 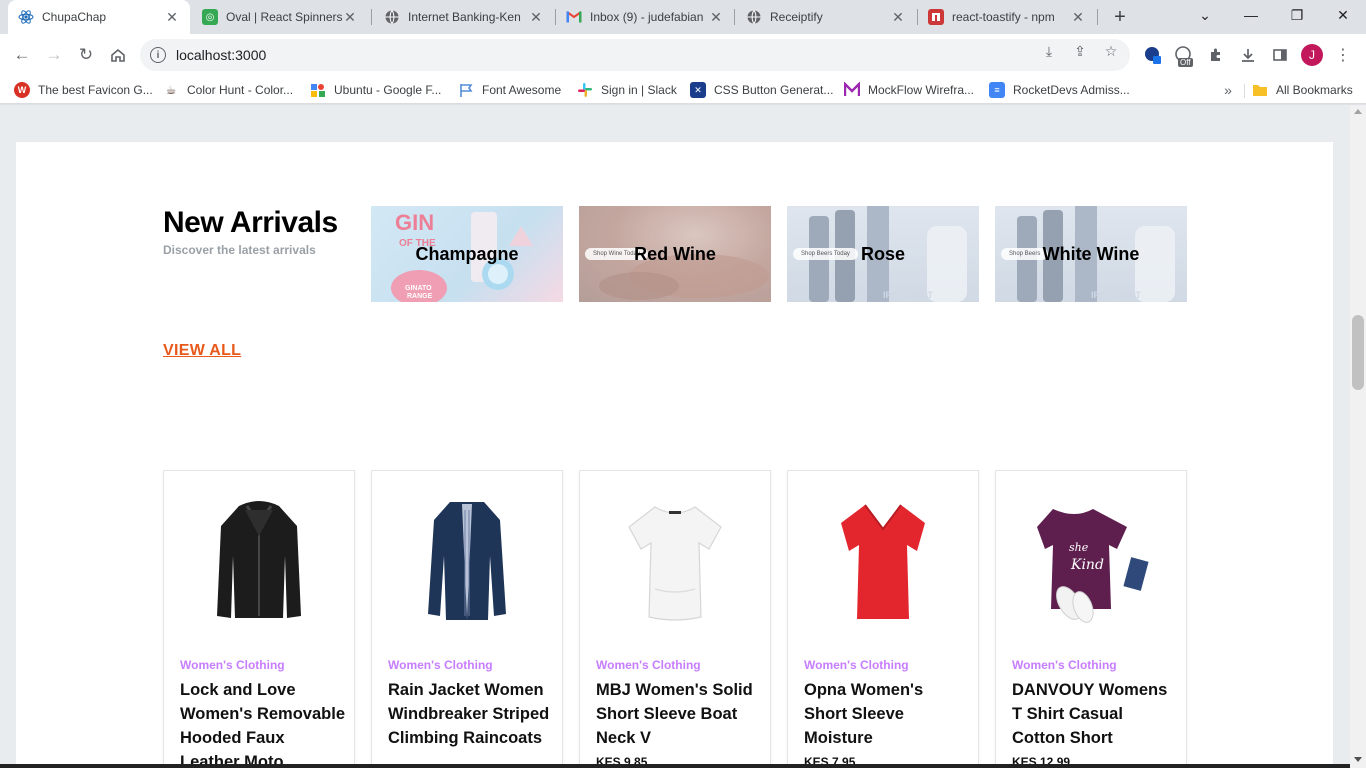 What do you see at coordinates (259, 561) in the screenshot?
I see `product-image-black-leather-jacket` at bounding box center [259, 561].